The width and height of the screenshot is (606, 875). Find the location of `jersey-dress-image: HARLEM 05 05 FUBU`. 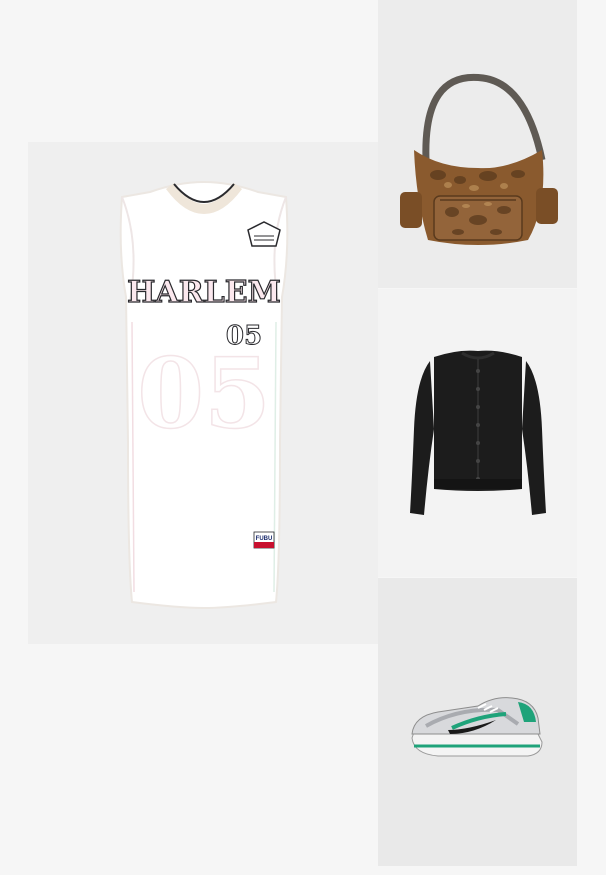

jersey-dress-image: HARLEM 05 05 FUBU is located at coordinates (204, 395).